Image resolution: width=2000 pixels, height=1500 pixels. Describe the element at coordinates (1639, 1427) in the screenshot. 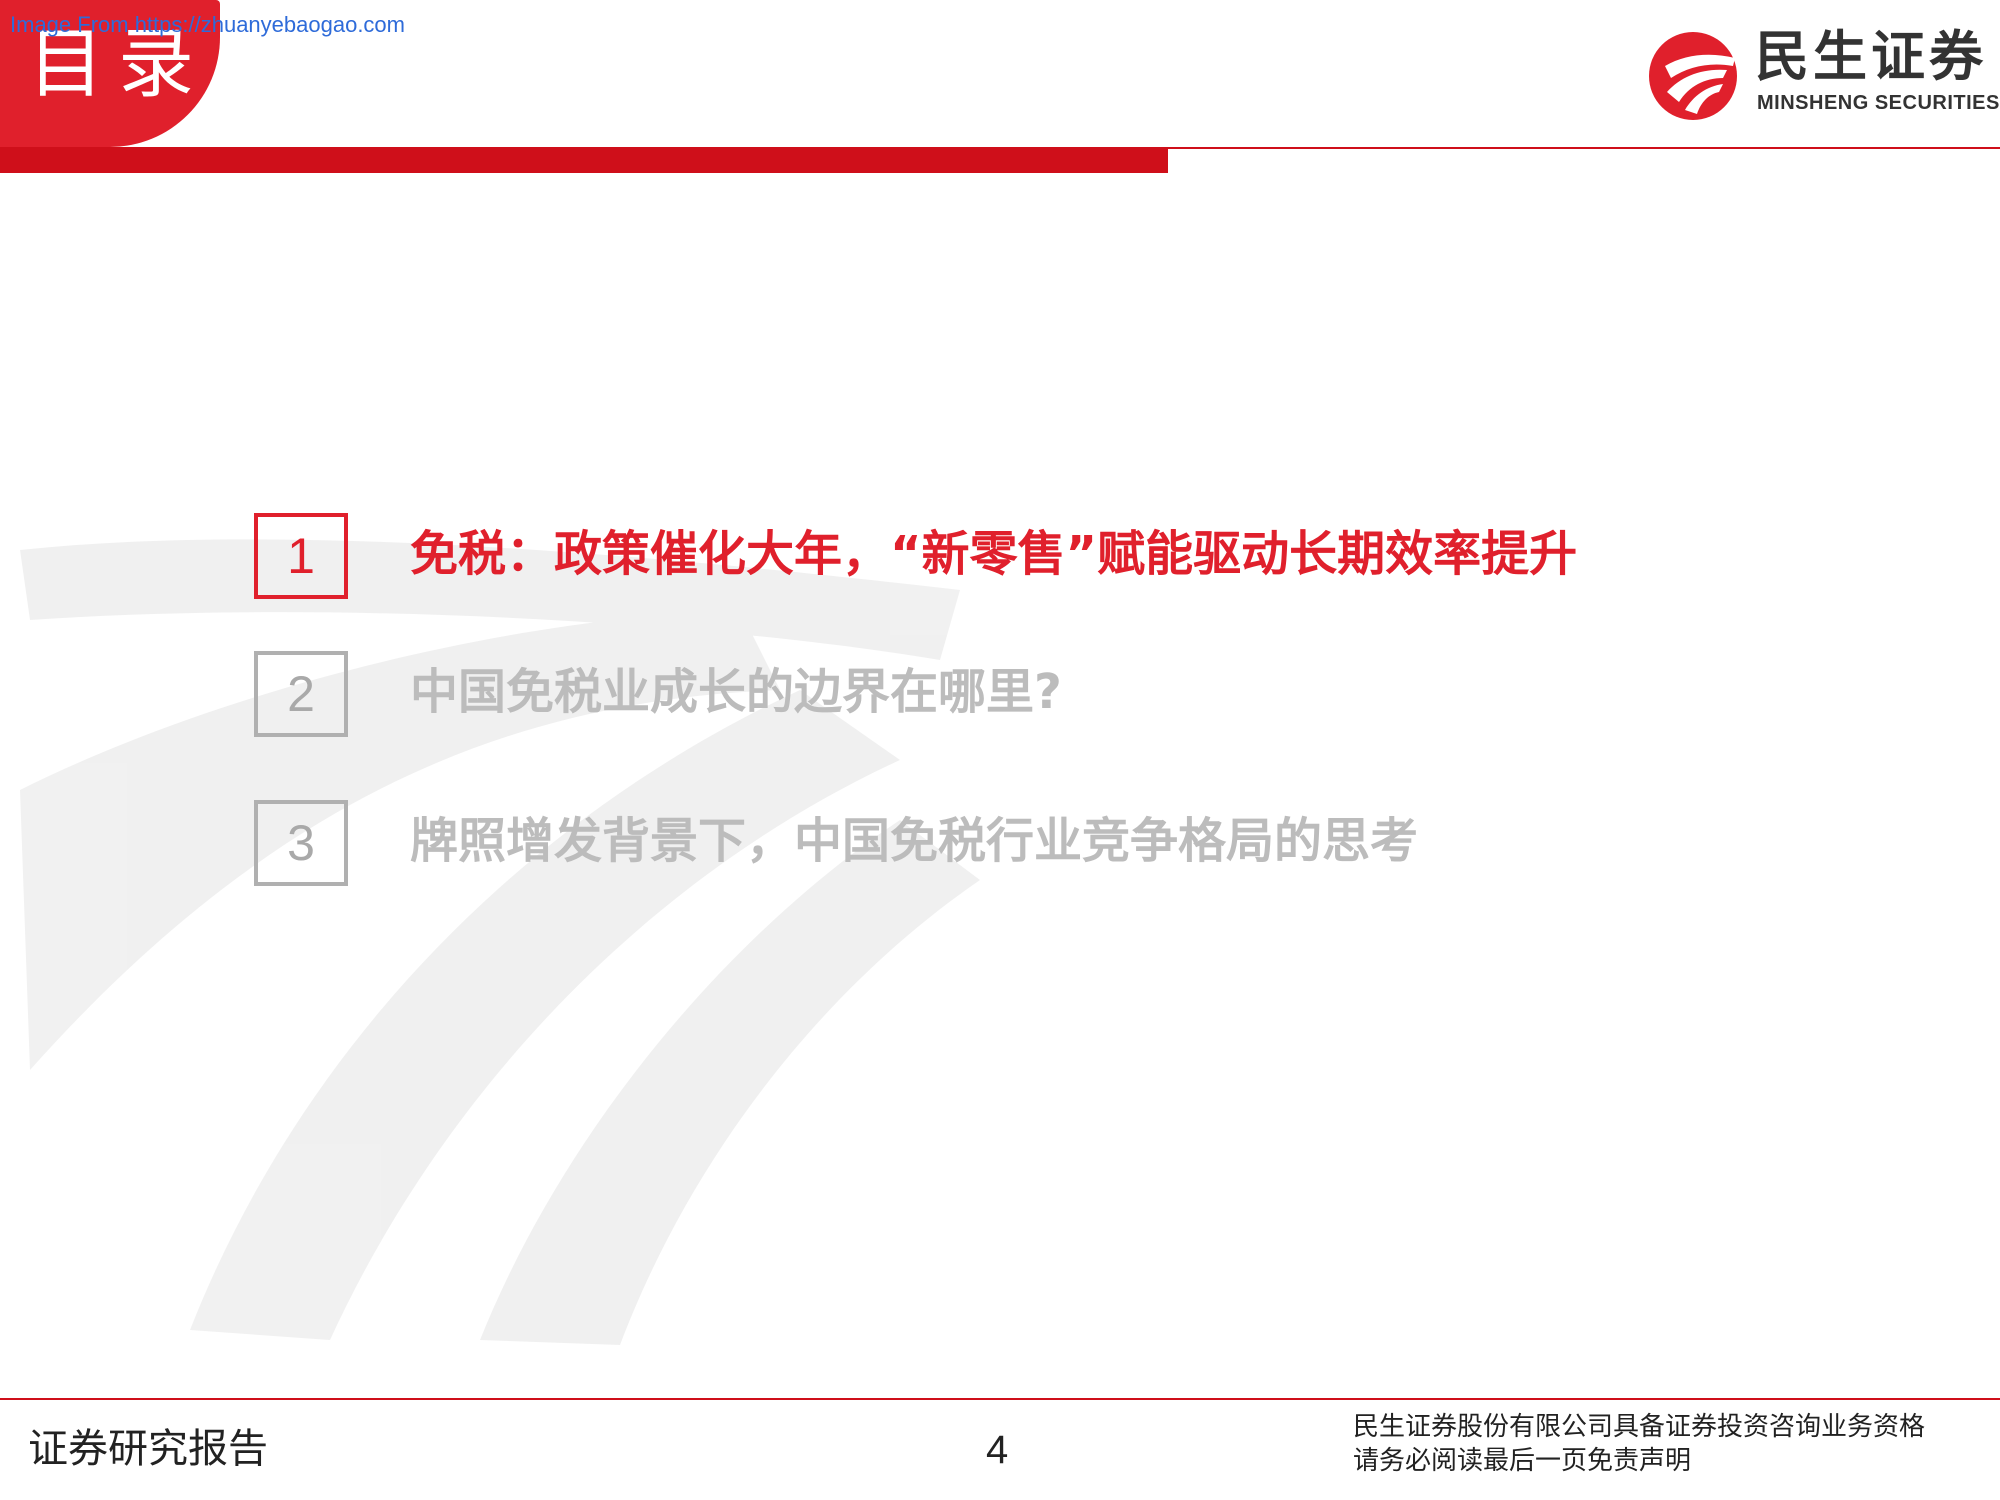

I see `disclaimer-line-1: 民生证券股份有限公司具备证券投资咨询业务资格` at that location.